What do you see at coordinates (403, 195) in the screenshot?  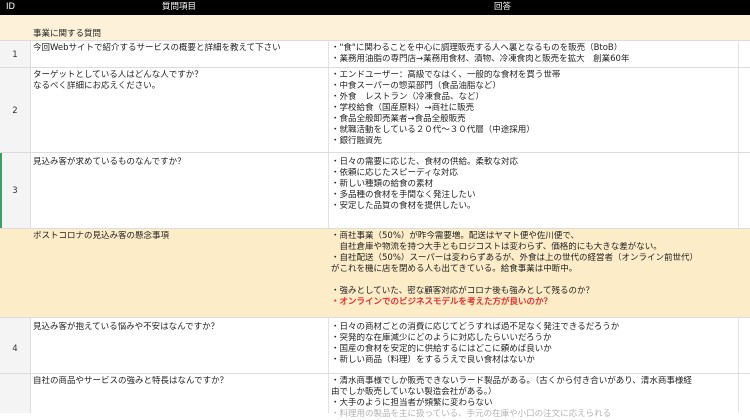 I see `answer-line: ・多品種の食材を手間なく発注したい` at bounding box center [403, 195].